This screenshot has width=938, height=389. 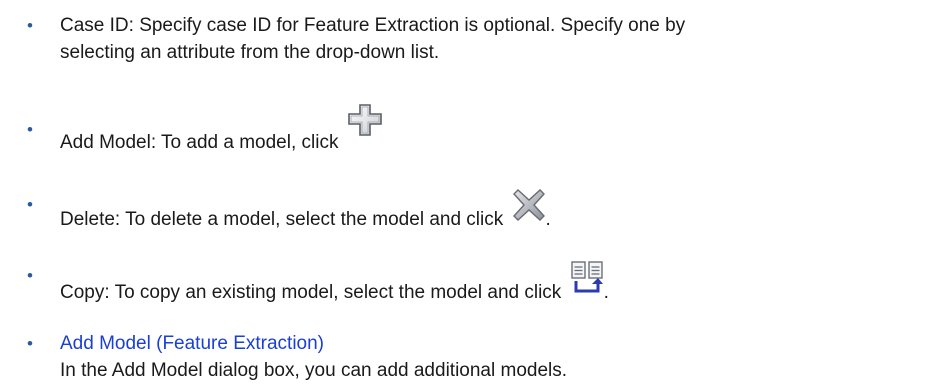 What do you see at coordinates (479, 130) in the screenshot?
I see `list-item-add-model: • Add Model: To add a model, click` at bounding box center [479, 130].